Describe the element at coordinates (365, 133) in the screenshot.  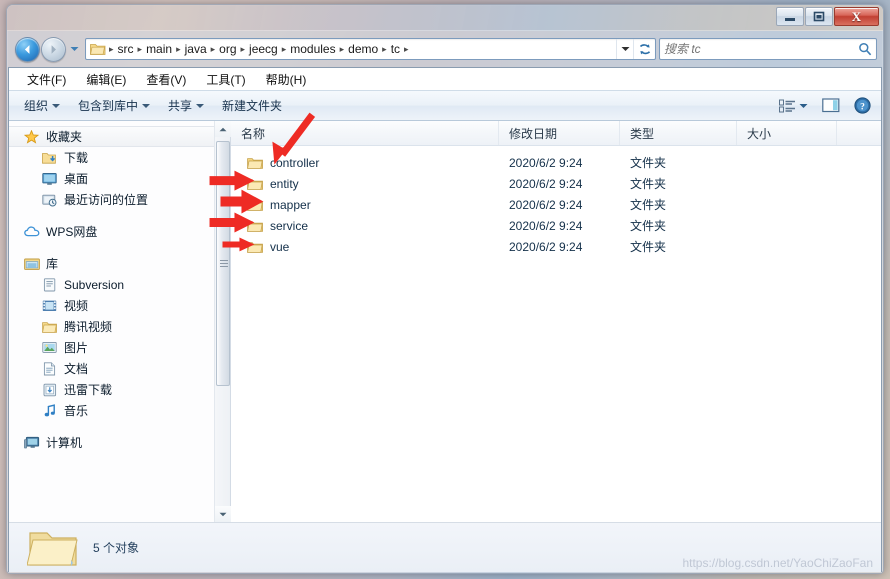
I see `column-header-name: 名称` at that location.